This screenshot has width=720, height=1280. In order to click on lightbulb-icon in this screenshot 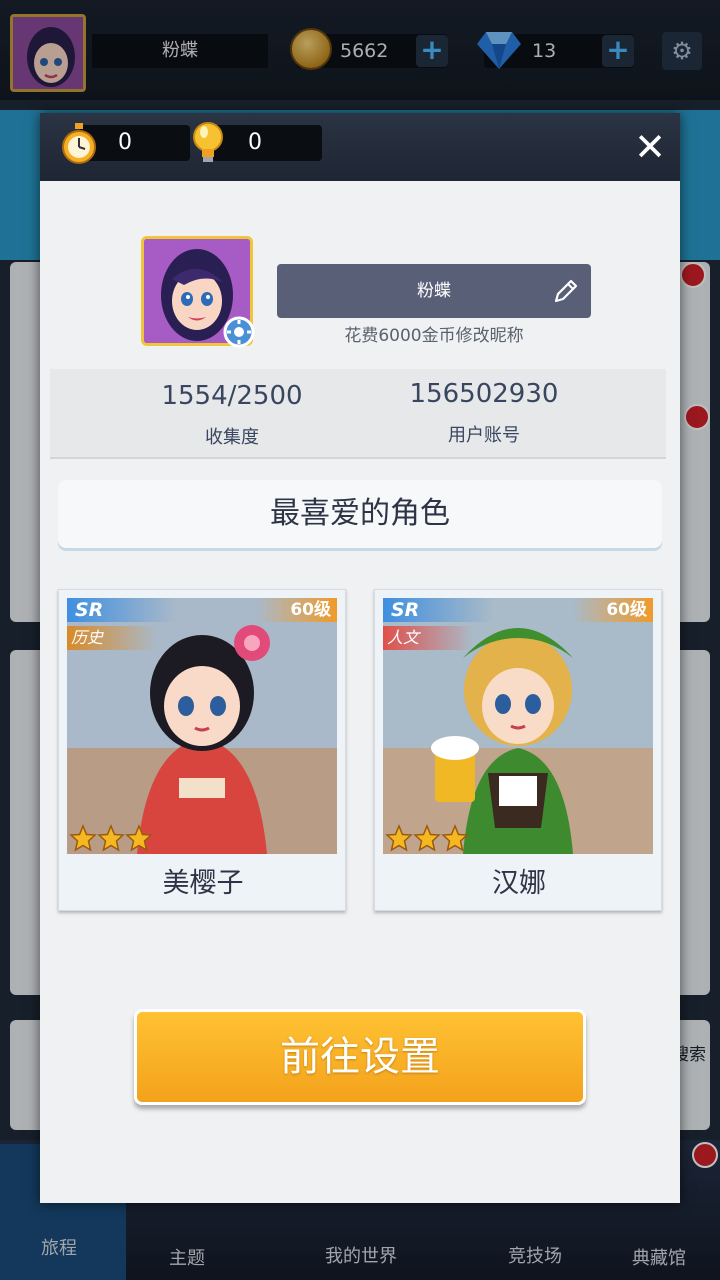, I will do `click(208, 142)`.